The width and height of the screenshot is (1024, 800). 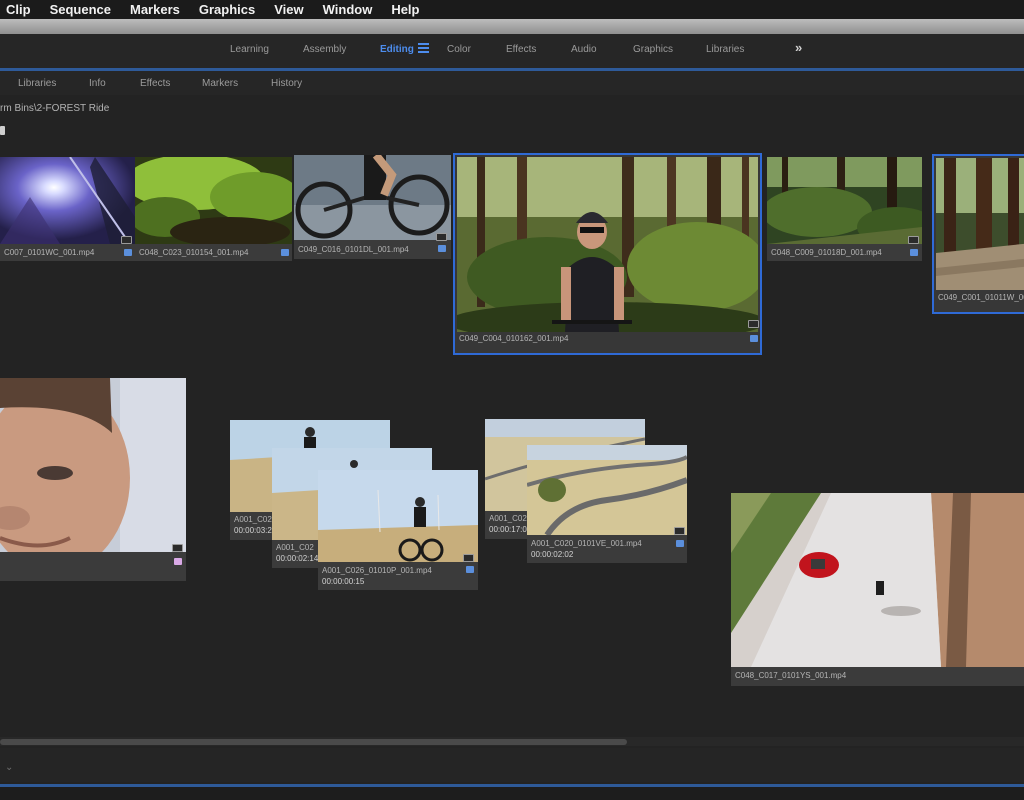 I want to click on chevron-down-icon: ⌄, so click(x=9, y=767).